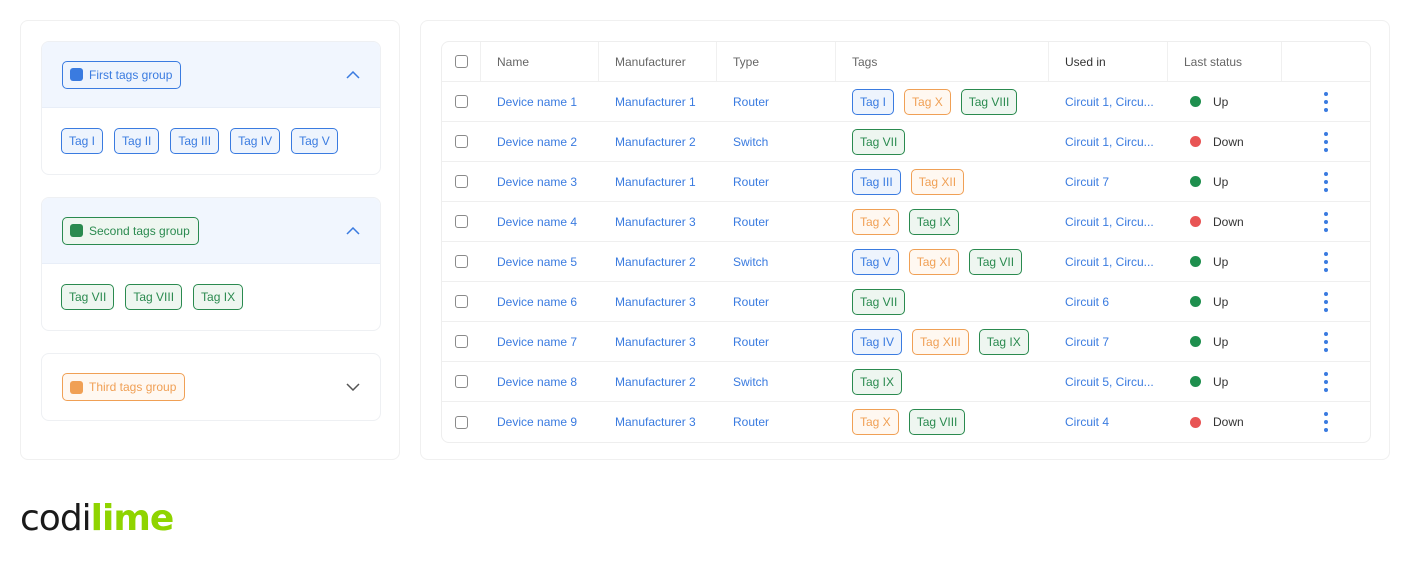  Describe the element at coordinates (658, 61) in the screenshot. I see `column-header-manufacturer: Manufacturer` at that location.